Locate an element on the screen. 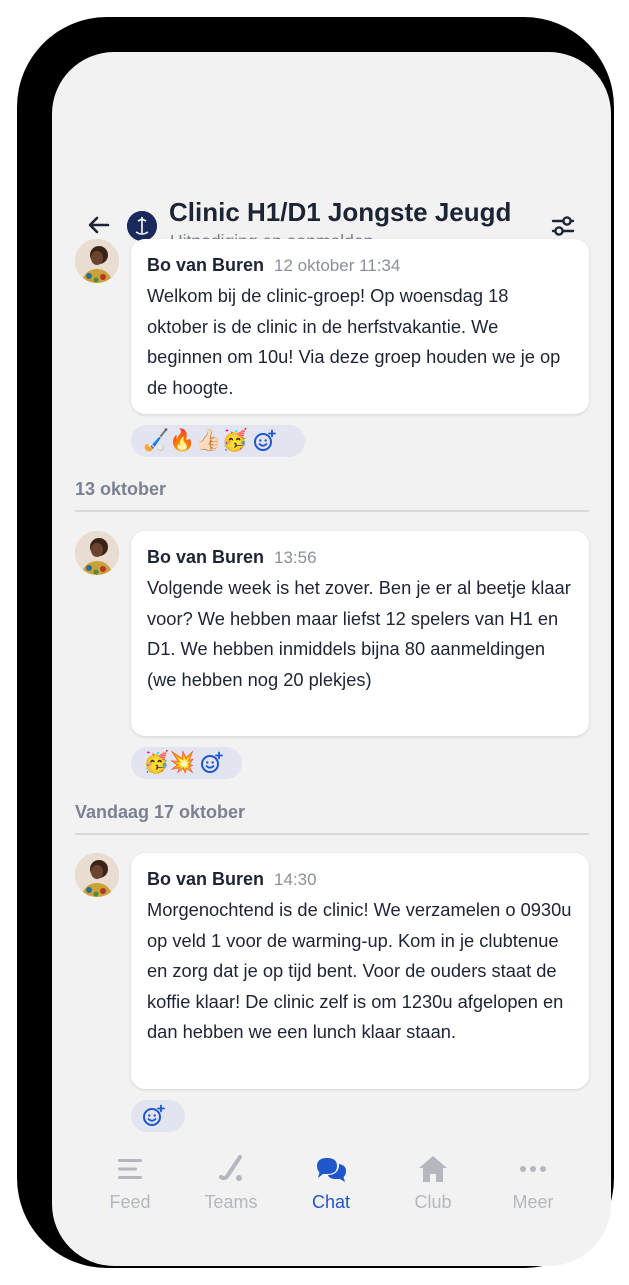 The height and width of the screenshot is (1285, 629). tab-label: Club is located at coordinates (433, 1202).